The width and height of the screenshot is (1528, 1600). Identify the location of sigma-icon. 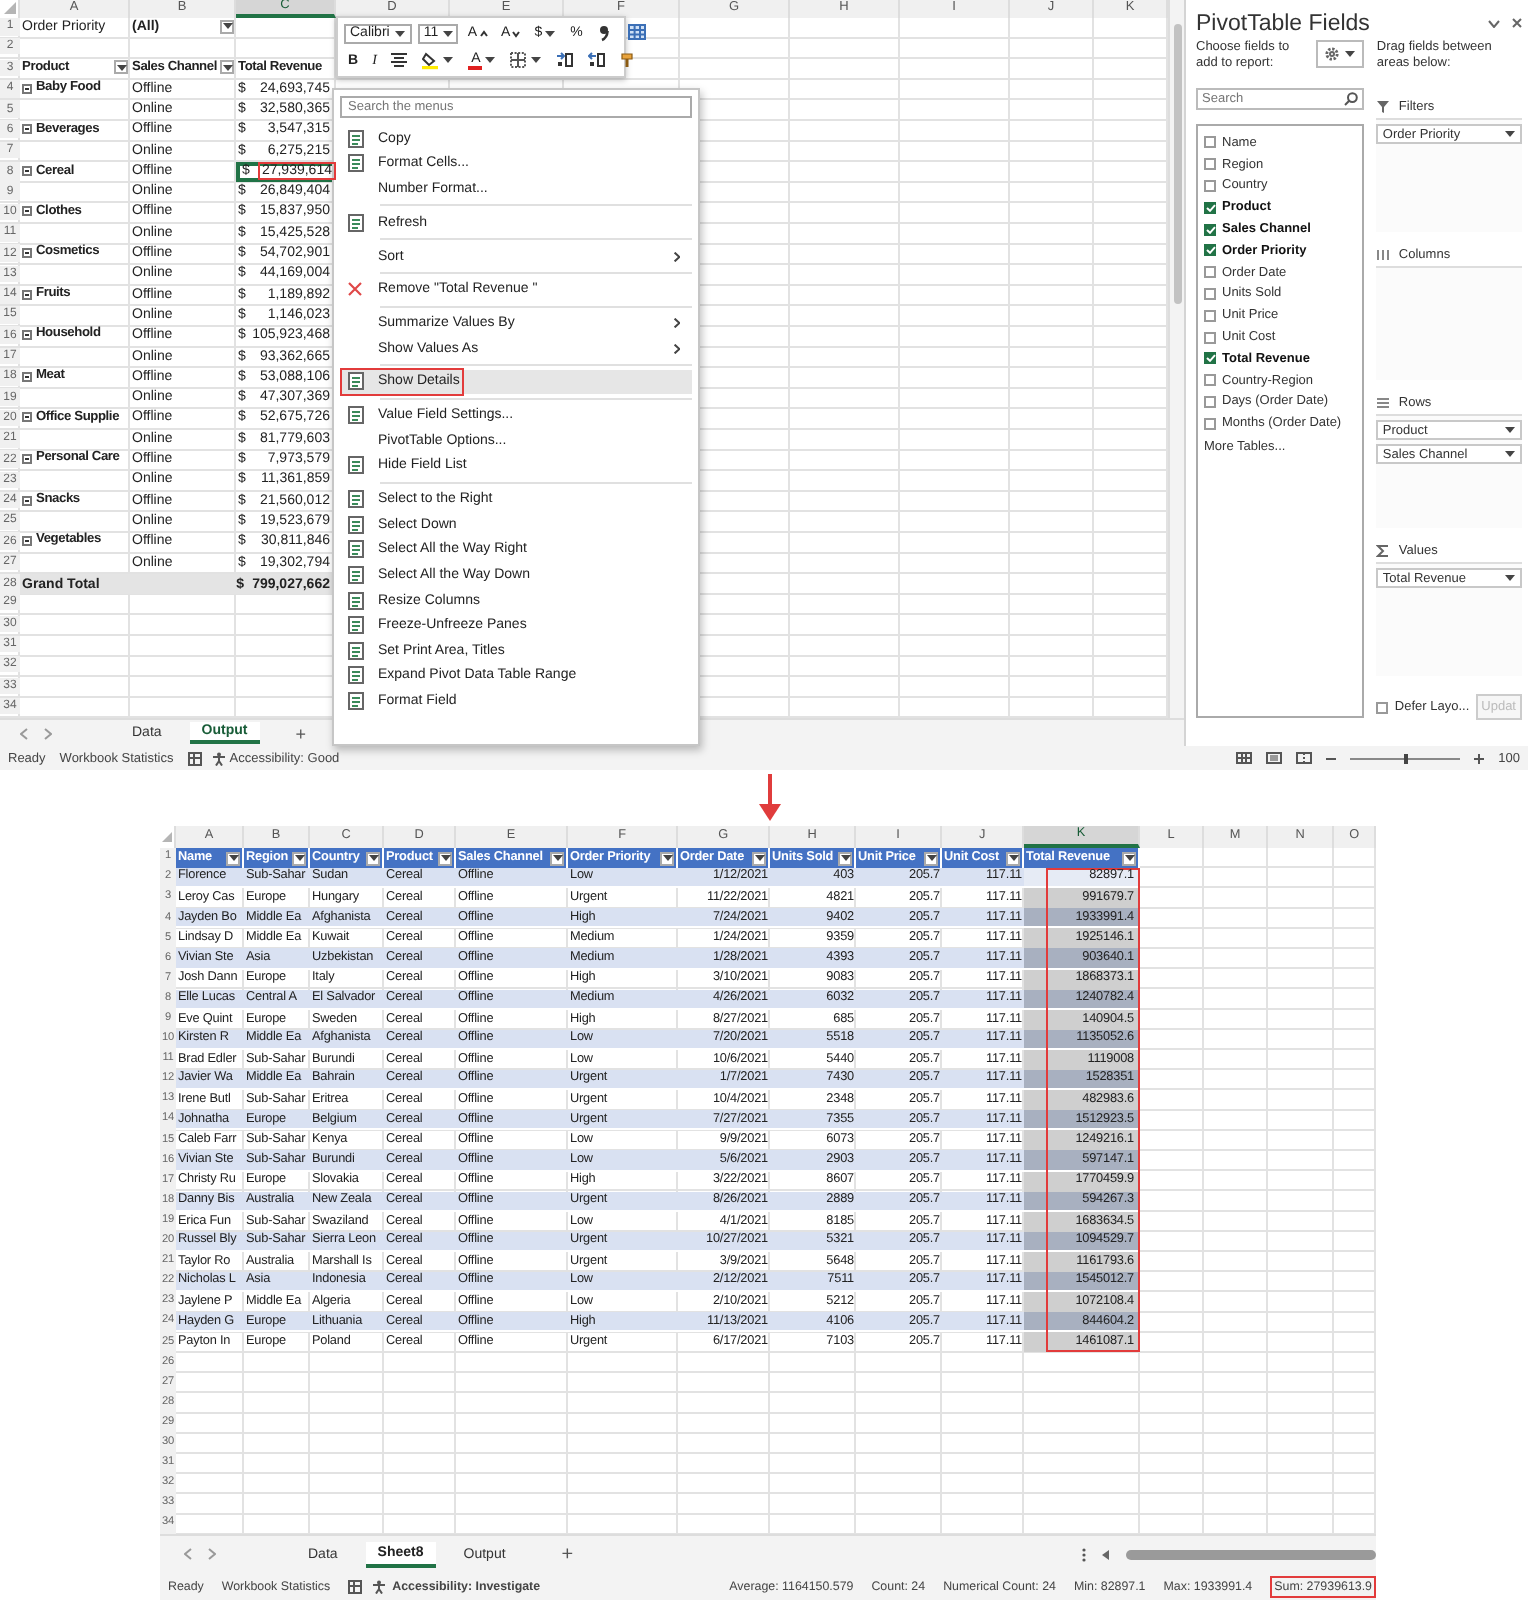
(1383, 550).